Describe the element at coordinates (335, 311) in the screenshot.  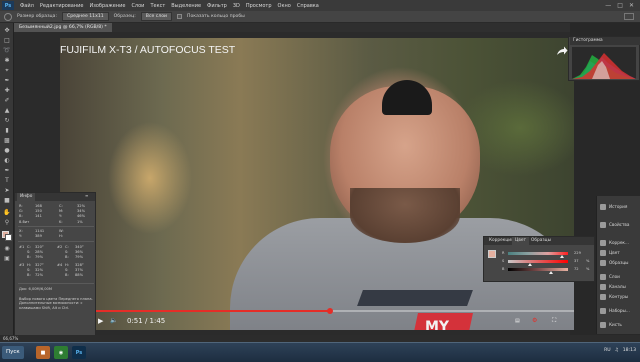
I see `video-progress-bar` at that location.